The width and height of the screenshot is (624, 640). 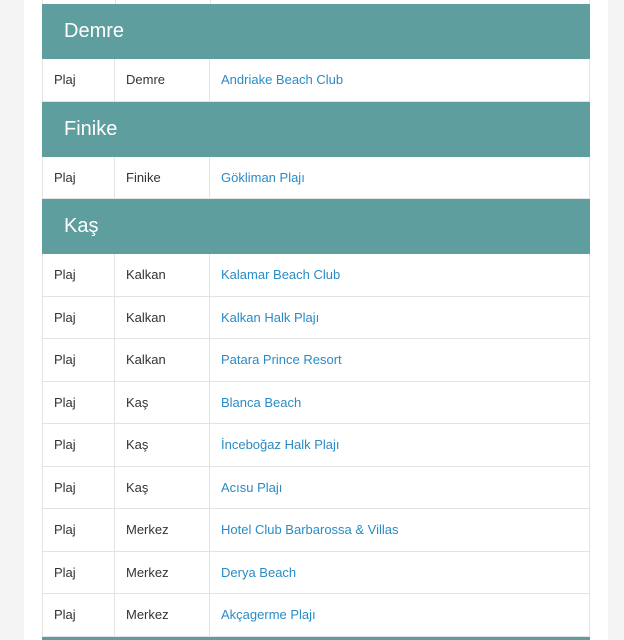 I want to click on venue-link: Kalkan Halk Plajı, so click(x=270, y=317).